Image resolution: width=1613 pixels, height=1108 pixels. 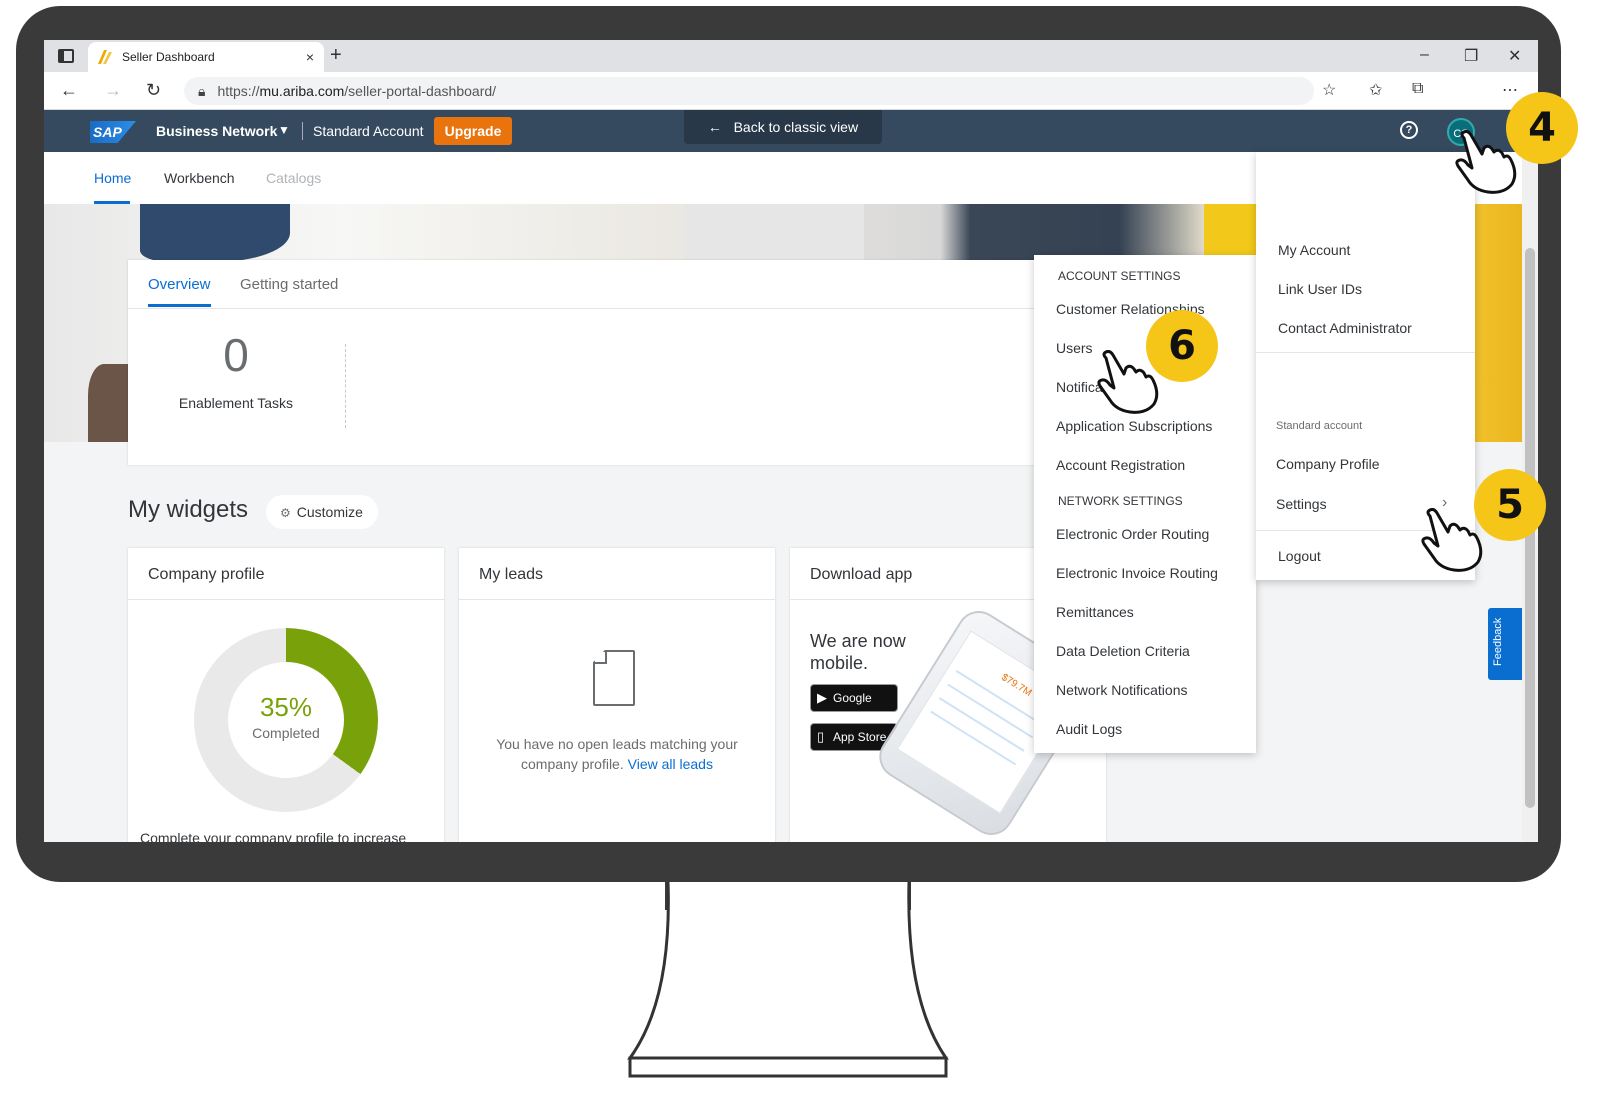 I want to click on widgets-title: My widgets, so click(x=188, y=509).